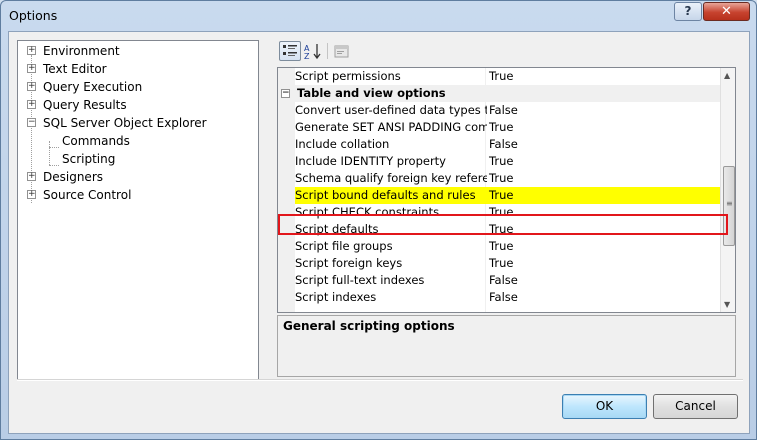 This screenshot has width=757, height=440. I want to click on property-name: Script CHECK constraints, so click(367, 212).